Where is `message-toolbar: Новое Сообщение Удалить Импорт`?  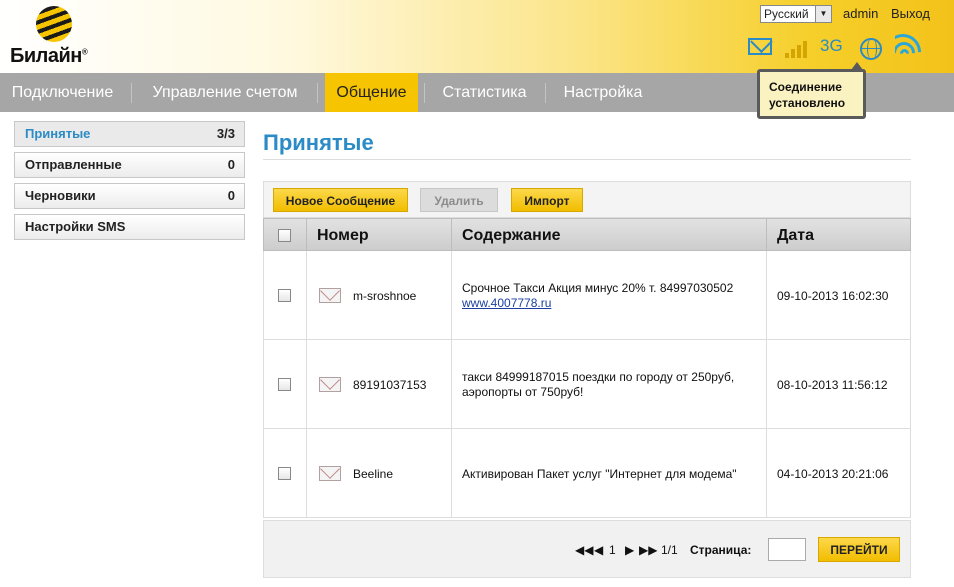
message-toolbar: Новое Сообщение Удалить Импорт is located at coordinates (587, 199).